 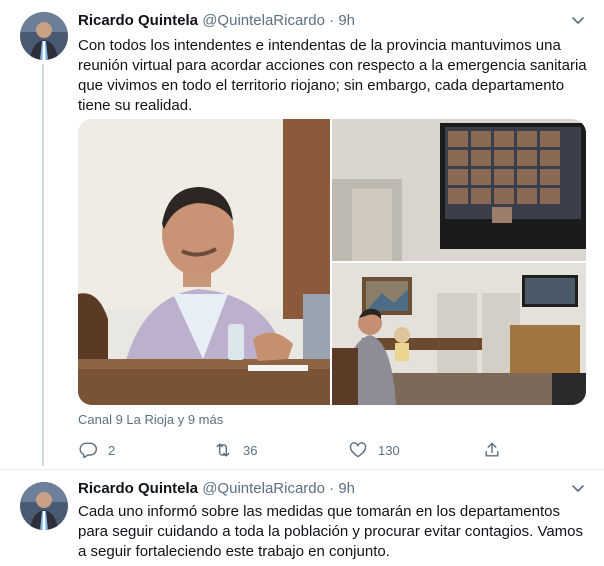 What do you see at coordinates (459, 190) in the screenshot?
I see `photo-video-call-screen` at bounding box center [459, 190].